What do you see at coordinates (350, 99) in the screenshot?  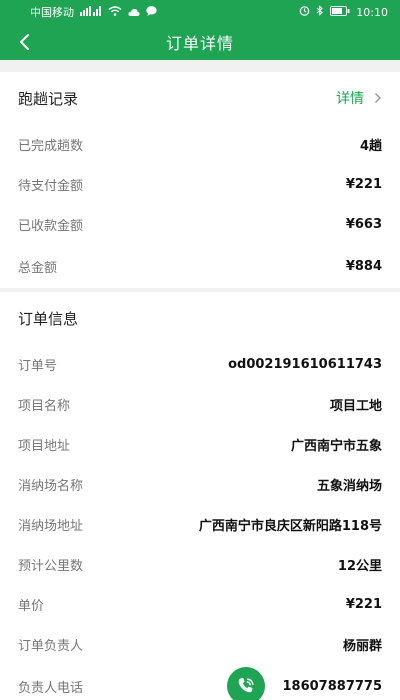 I see `trip-detail-label: 详情` at bounding box center [350, 99].